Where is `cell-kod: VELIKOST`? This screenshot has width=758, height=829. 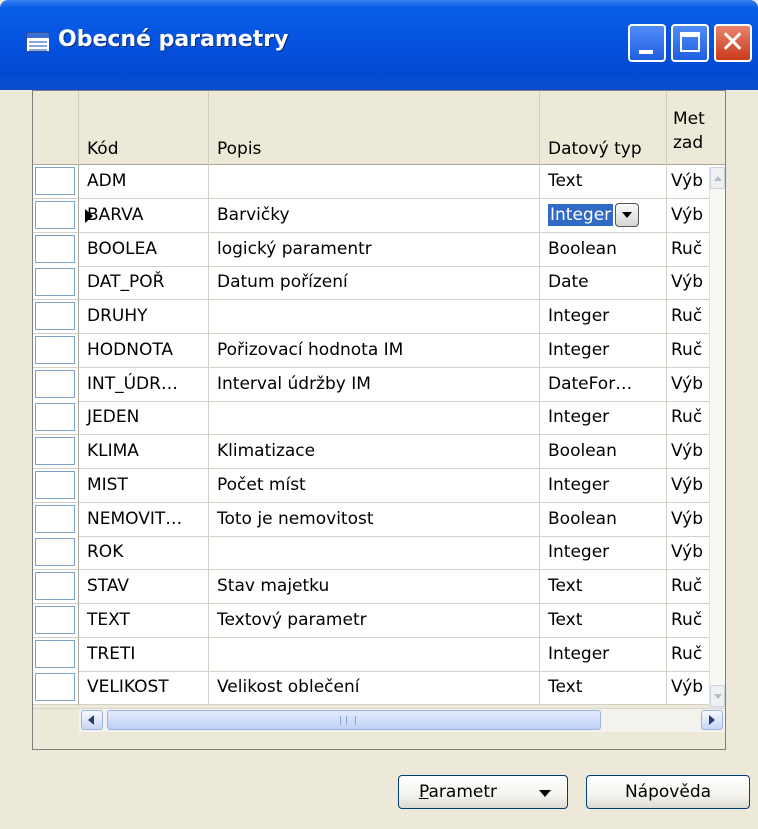 cell-kod: VELIKOST is located at coordinates (144, 688).